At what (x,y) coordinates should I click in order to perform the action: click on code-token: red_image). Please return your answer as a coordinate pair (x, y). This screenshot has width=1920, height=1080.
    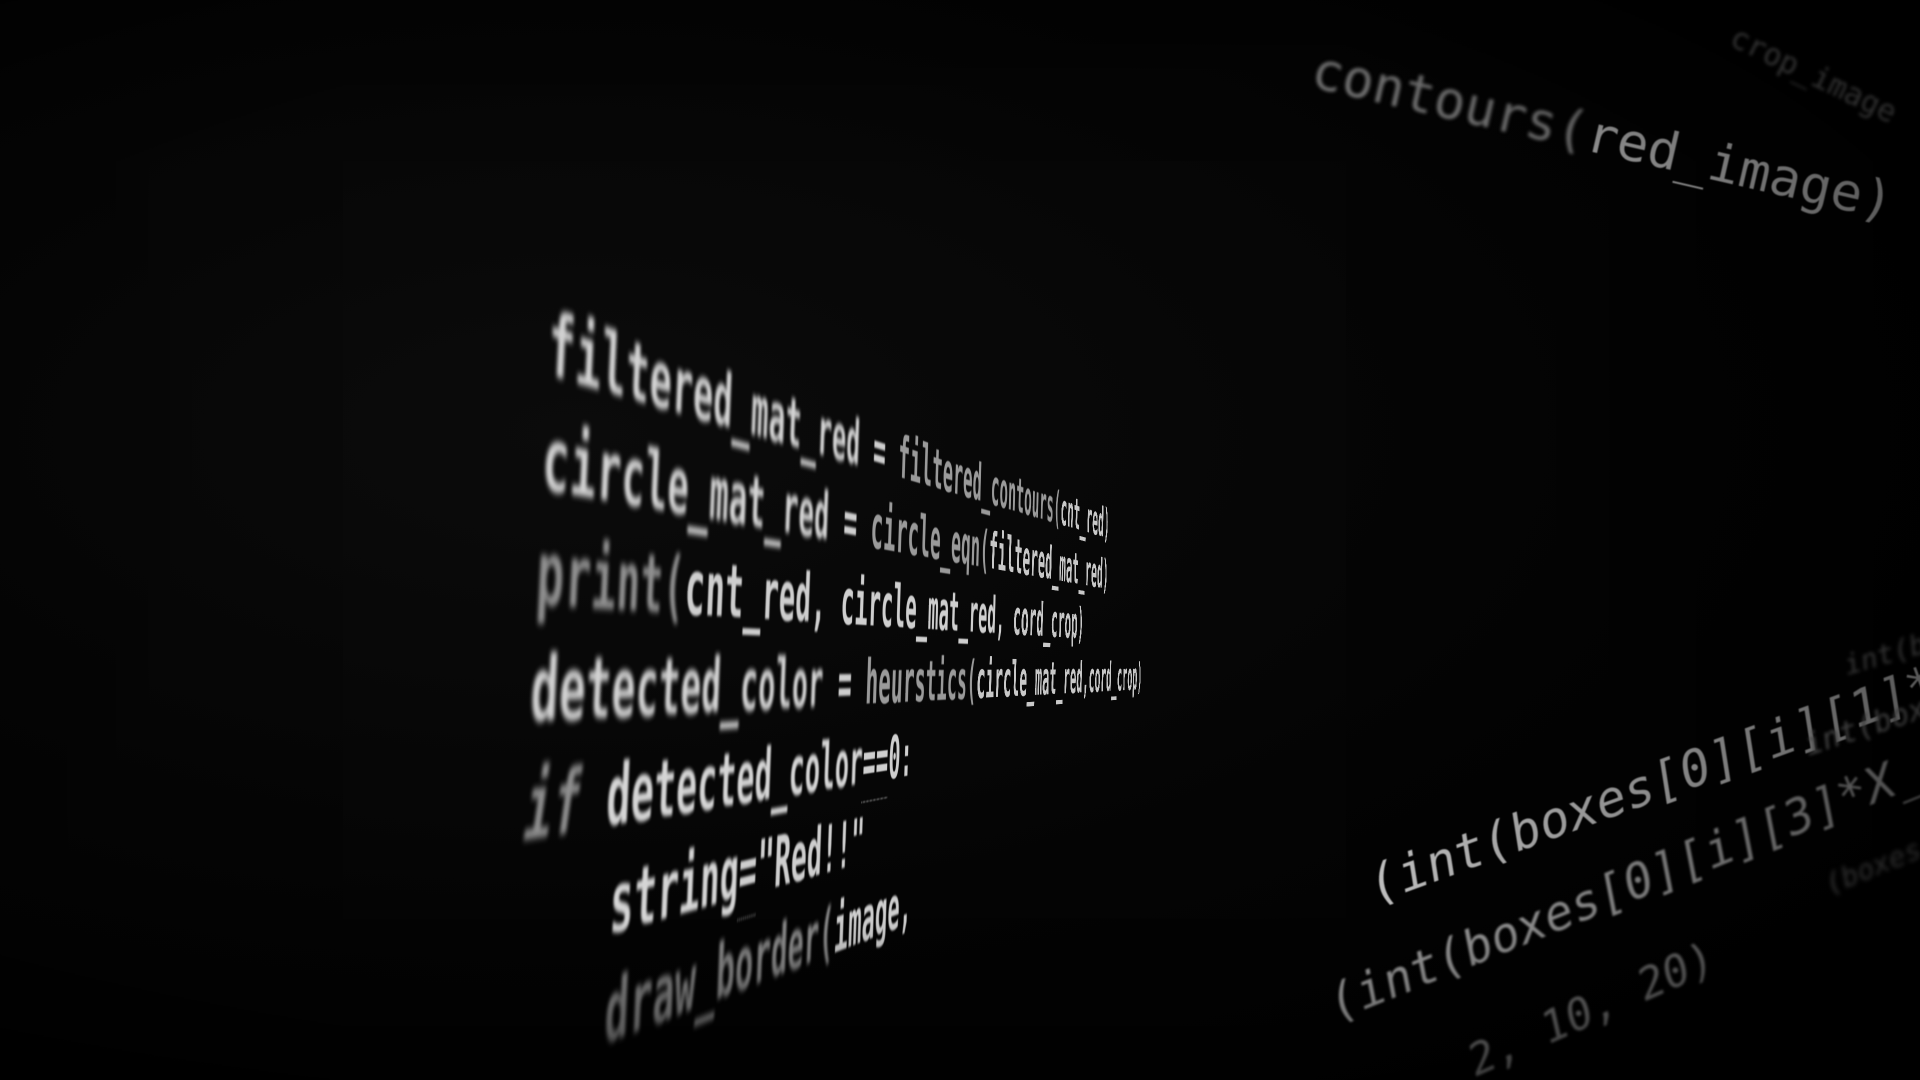
    Looking at the image, I should click on (1740, 168).